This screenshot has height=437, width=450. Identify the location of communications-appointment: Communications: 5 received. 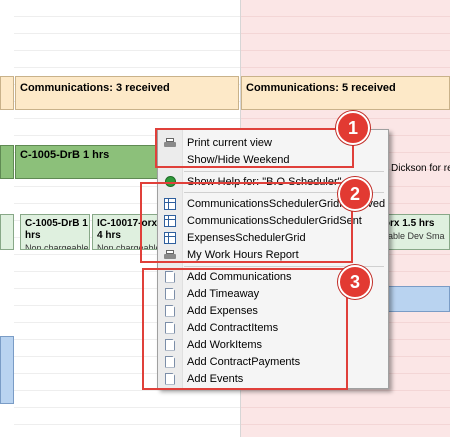
(345, 93).